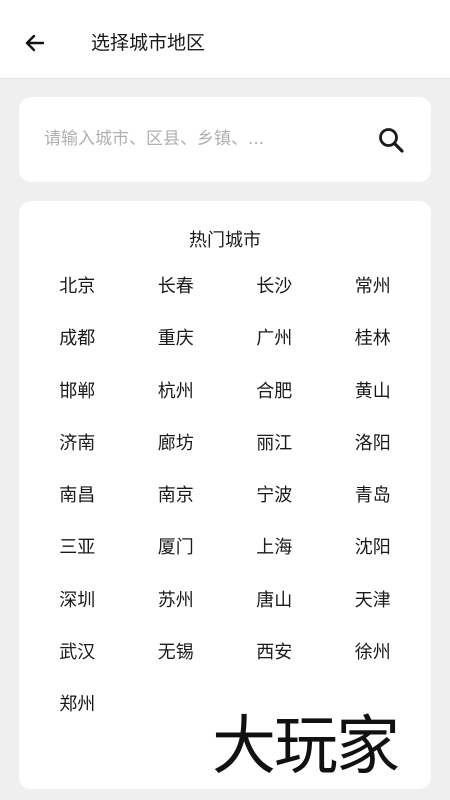 This screenshot has width=450, height=800. What do you see at coordinates (176, 301) in the screenshot?
I see `city-item: 长春` at bounding box center [176, 301].